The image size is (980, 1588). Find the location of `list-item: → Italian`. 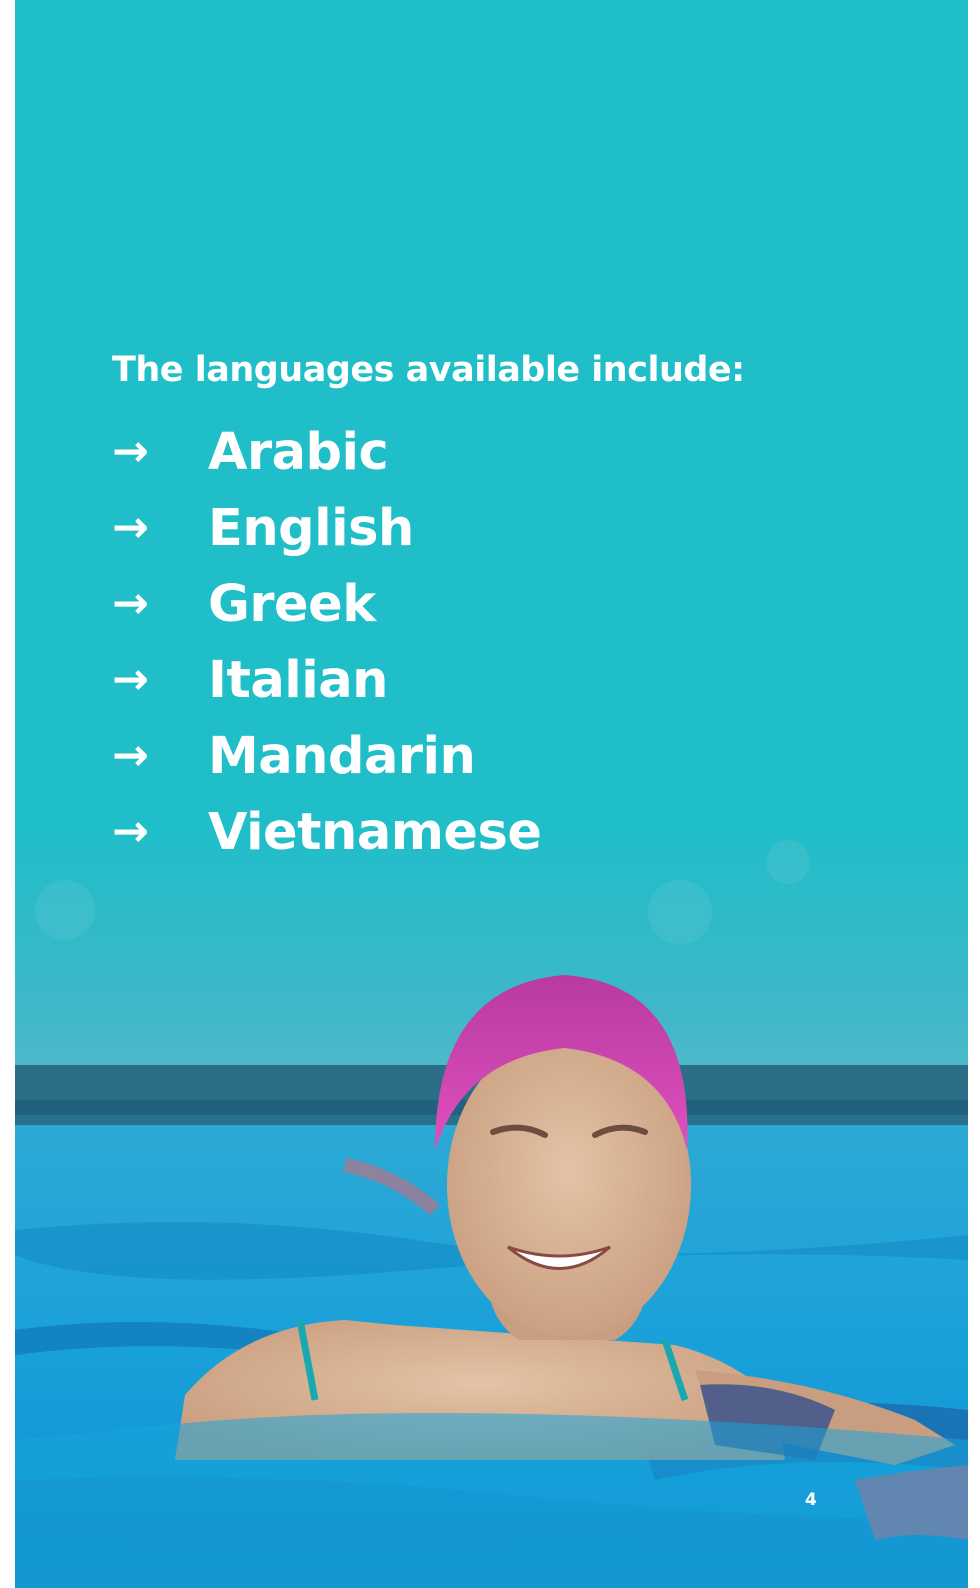

list-item: → Italian is located at coordinates (326, 680).